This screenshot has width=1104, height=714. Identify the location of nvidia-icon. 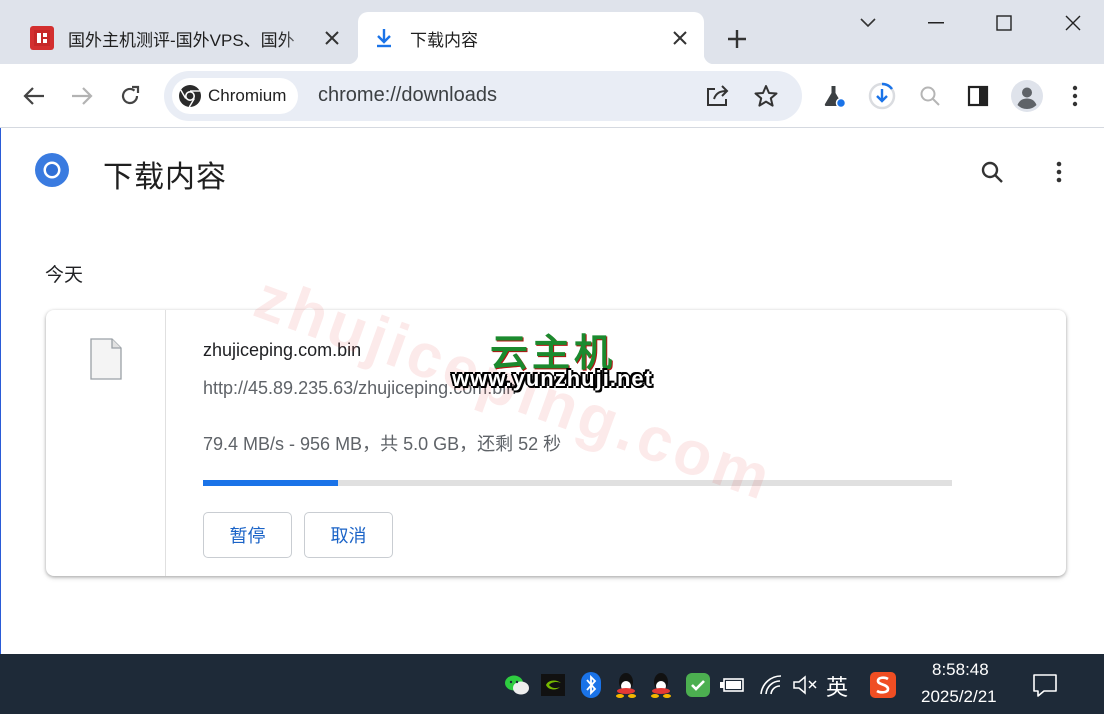
(553, 685).